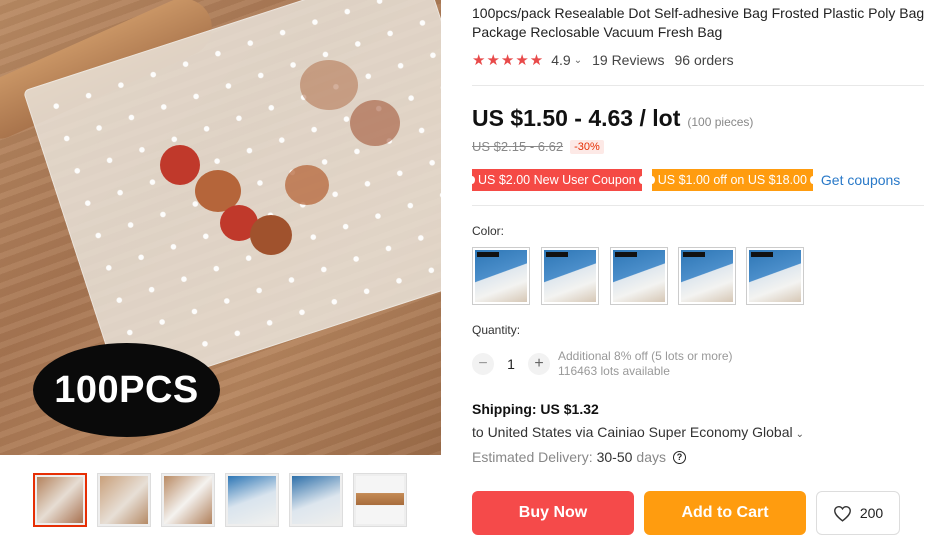  I want to click on estimated-delivery: Estimated Delivery: 30-50 days ?, so click(579, 457).